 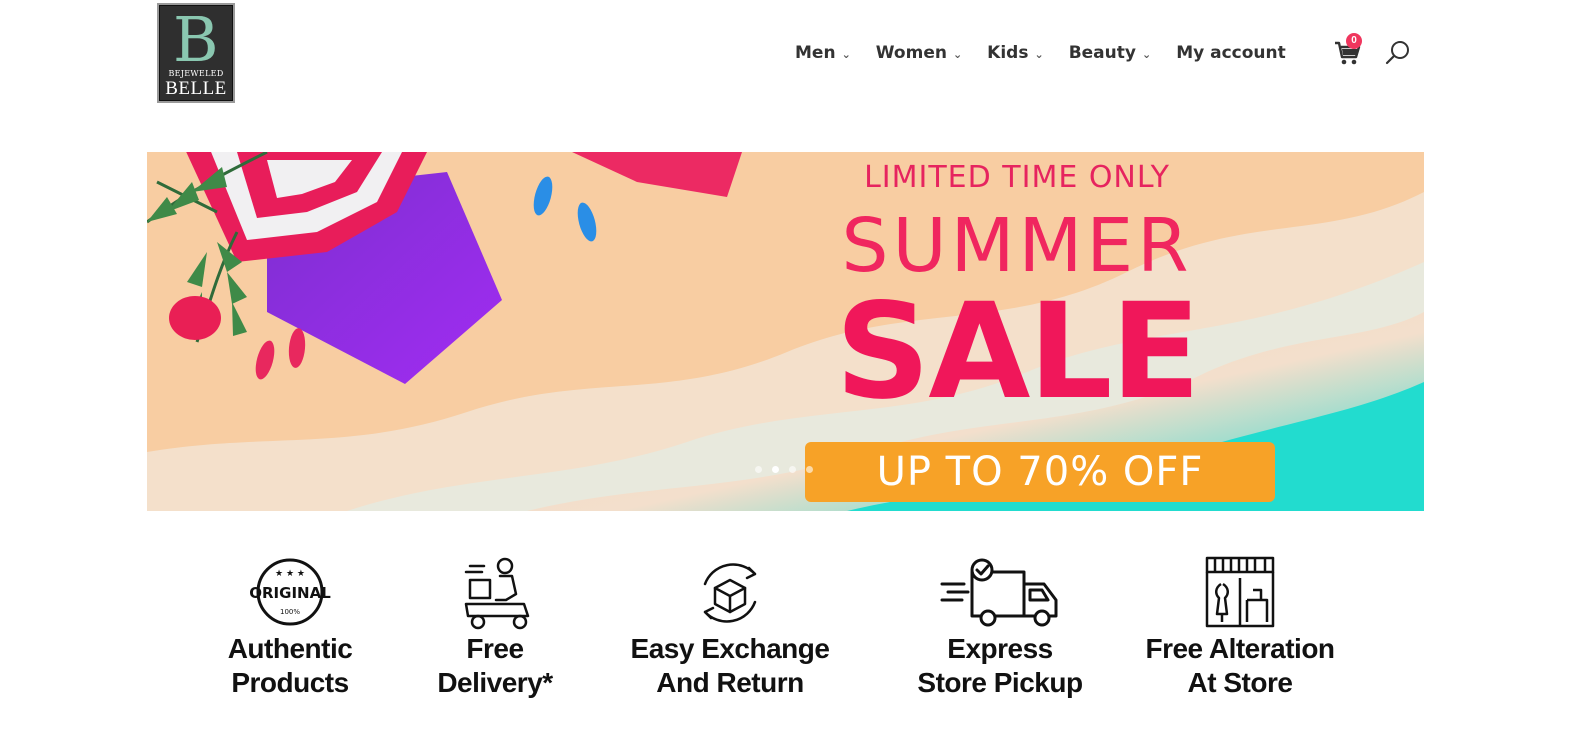 What do you see at coordinates (495, 682) in the screenshot?
I see `feature-line-2: Delivery*` at bounding box center [495, 682].